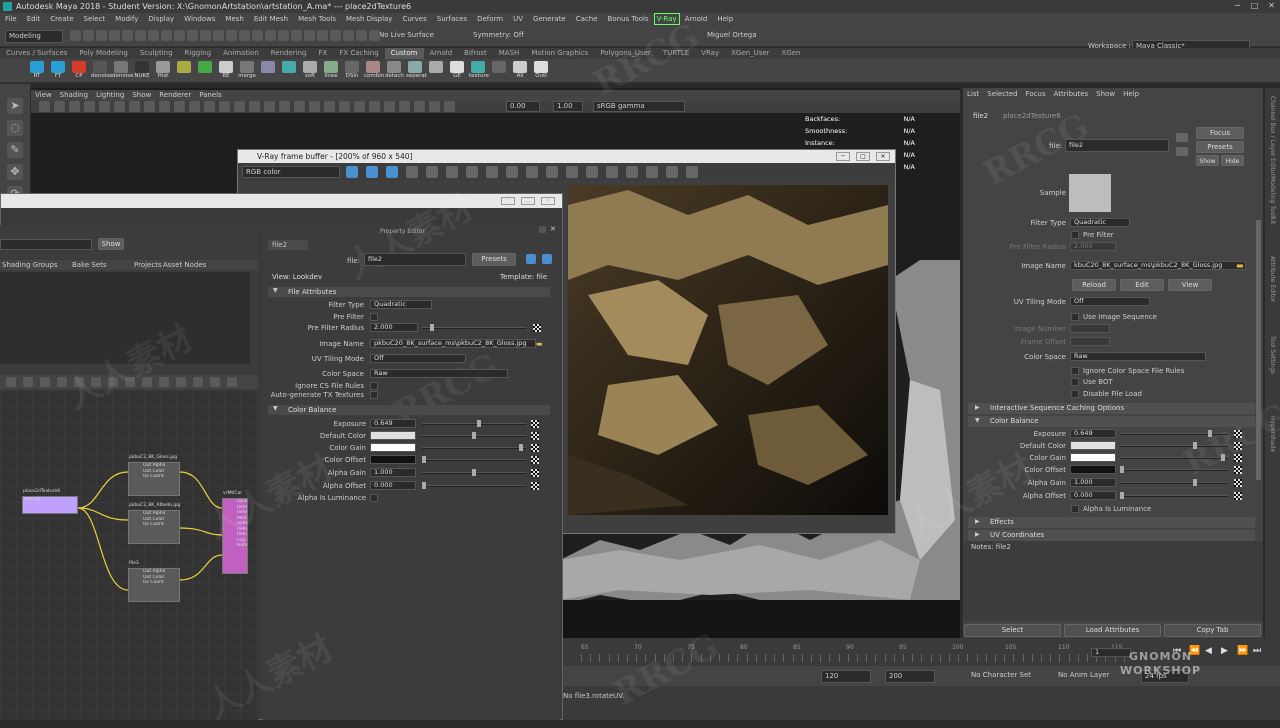 The width and height of the screenshot is (1280, 728). I want to click on ae-map-button-icon, so click(1238, 446).